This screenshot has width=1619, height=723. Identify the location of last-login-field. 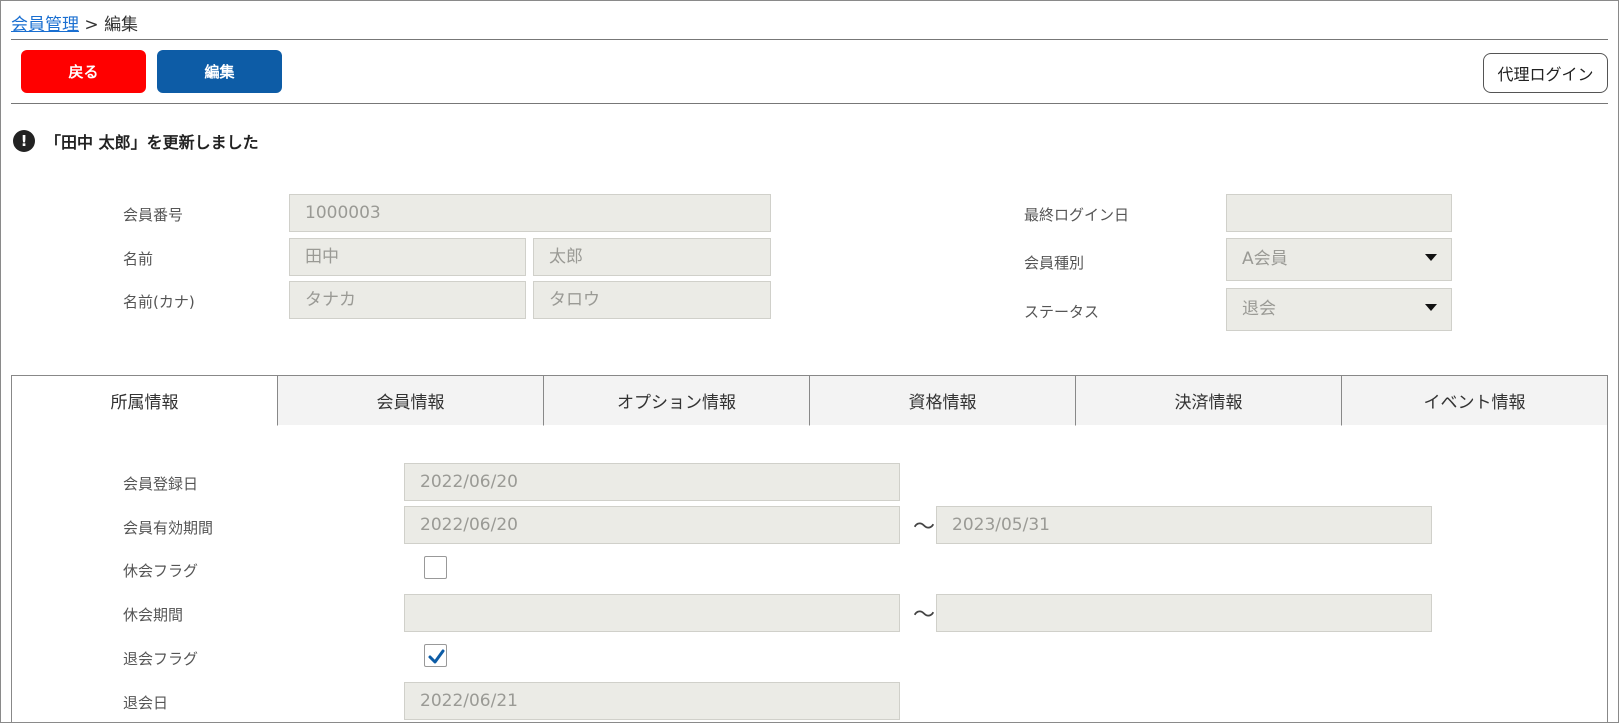
(1339, 213).